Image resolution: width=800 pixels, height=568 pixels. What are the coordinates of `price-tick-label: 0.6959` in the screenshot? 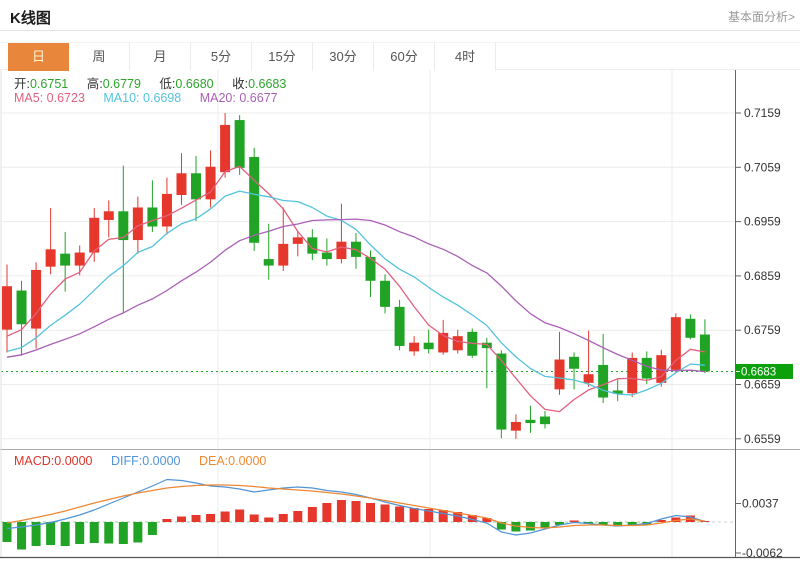 It's located at (762, 222).